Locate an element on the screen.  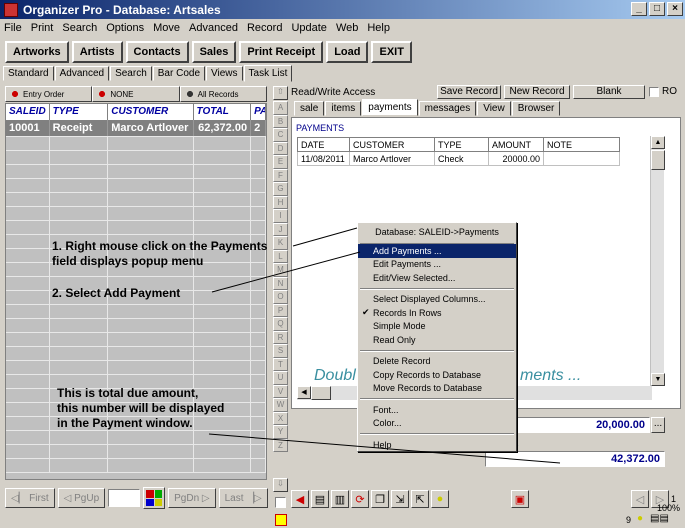
maximize-button: □ is located at coordinates (657, 9).